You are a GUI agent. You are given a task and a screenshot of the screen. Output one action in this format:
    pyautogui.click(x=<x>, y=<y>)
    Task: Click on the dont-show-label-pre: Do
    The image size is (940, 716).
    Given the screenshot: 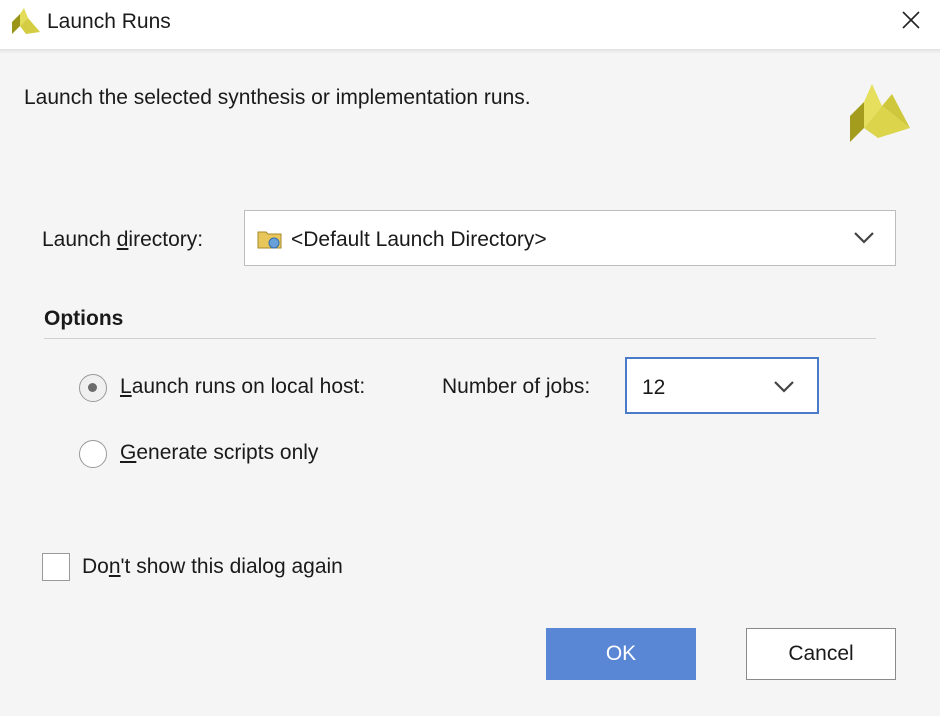 What is the action you would take?
    pyautogui.click(x=95, y=566)
    